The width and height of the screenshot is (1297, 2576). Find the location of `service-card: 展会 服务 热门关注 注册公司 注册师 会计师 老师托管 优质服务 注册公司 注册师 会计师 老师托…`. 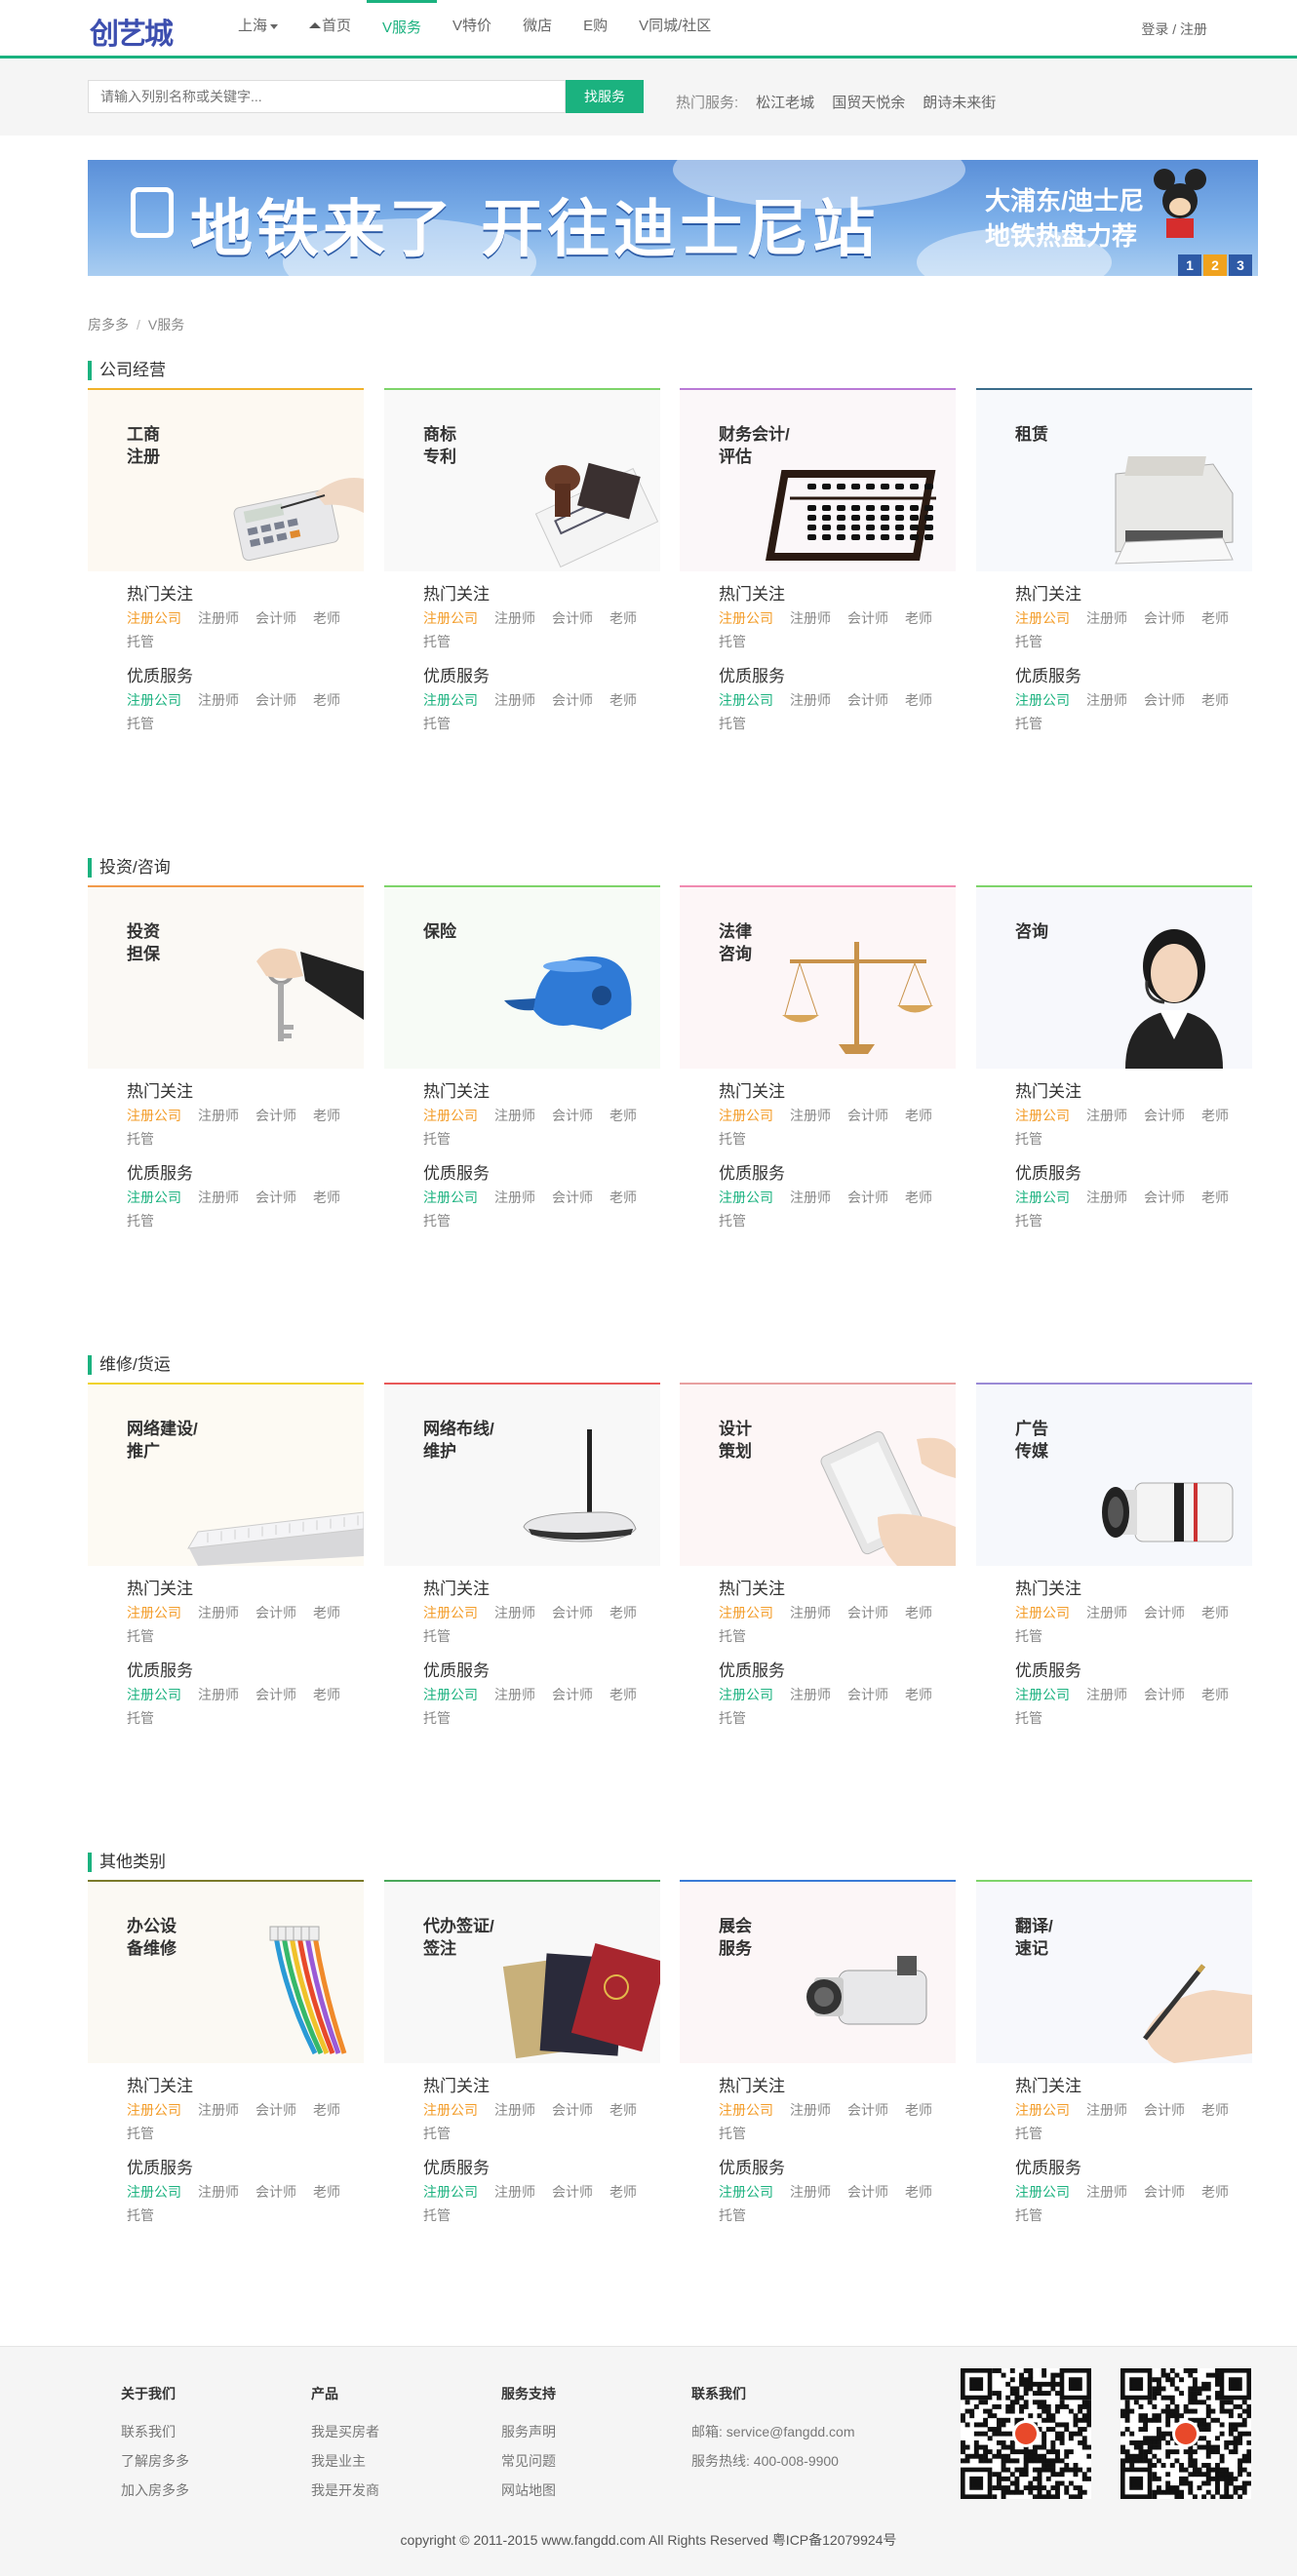

service-card: 展会 服务 热门关注 注册公司 注册师 会计师 老师托管 优质服务 注册公司 注册师 会计师 老师托… is located at coordinates (818, 2053).